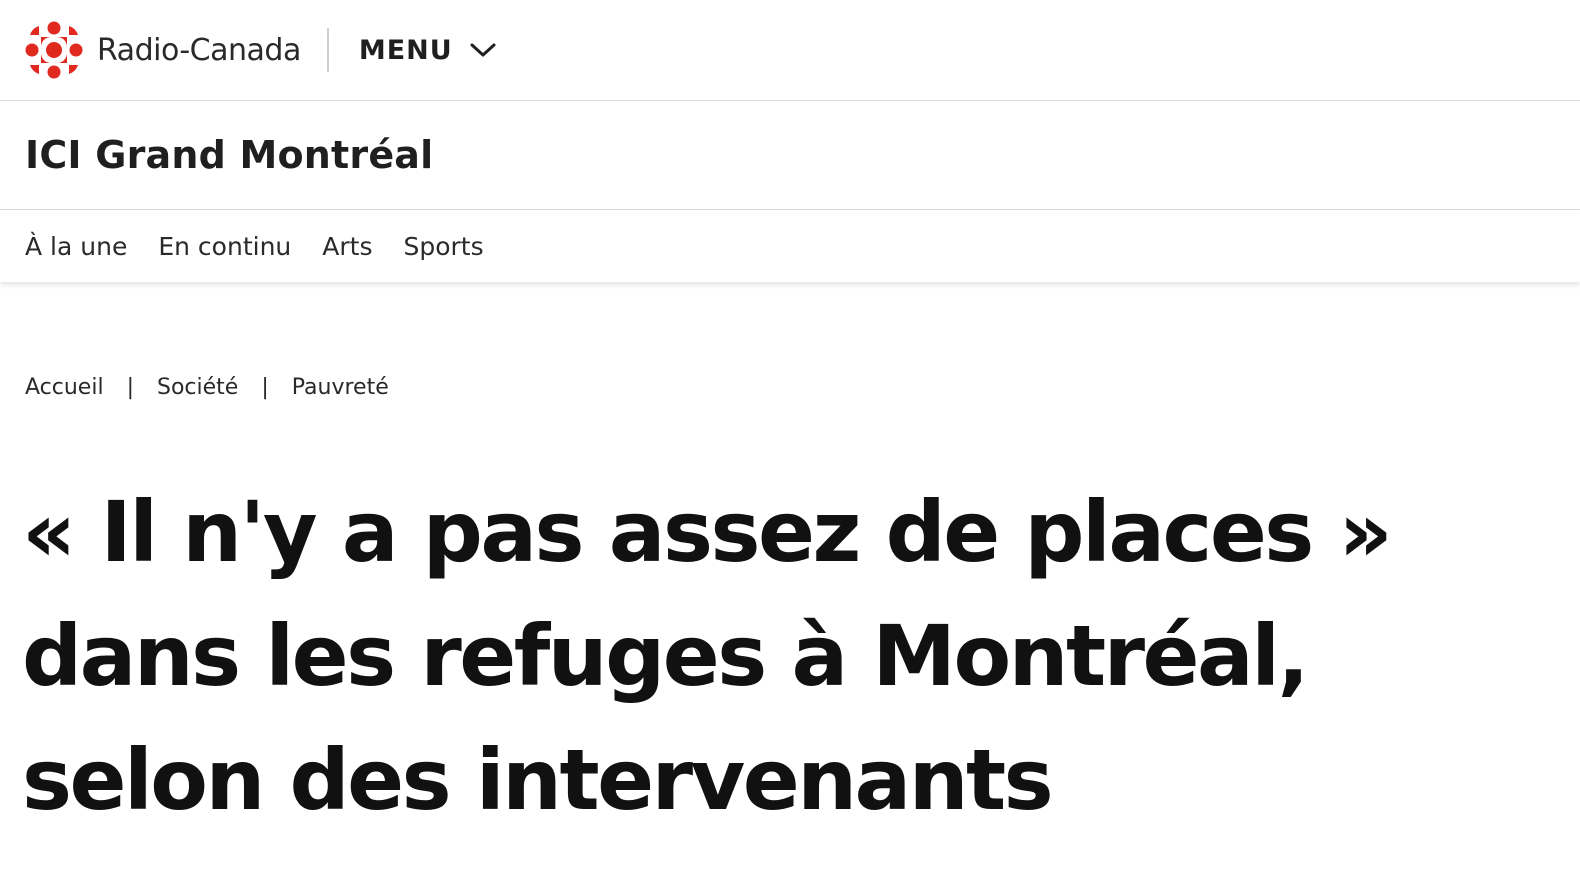 The height and width of the screenshot is (894, 1580). What do you see at coordinates (405, 50) in the screenshot?
I see `menu-label: MENU` at bounding box center [405, 50].